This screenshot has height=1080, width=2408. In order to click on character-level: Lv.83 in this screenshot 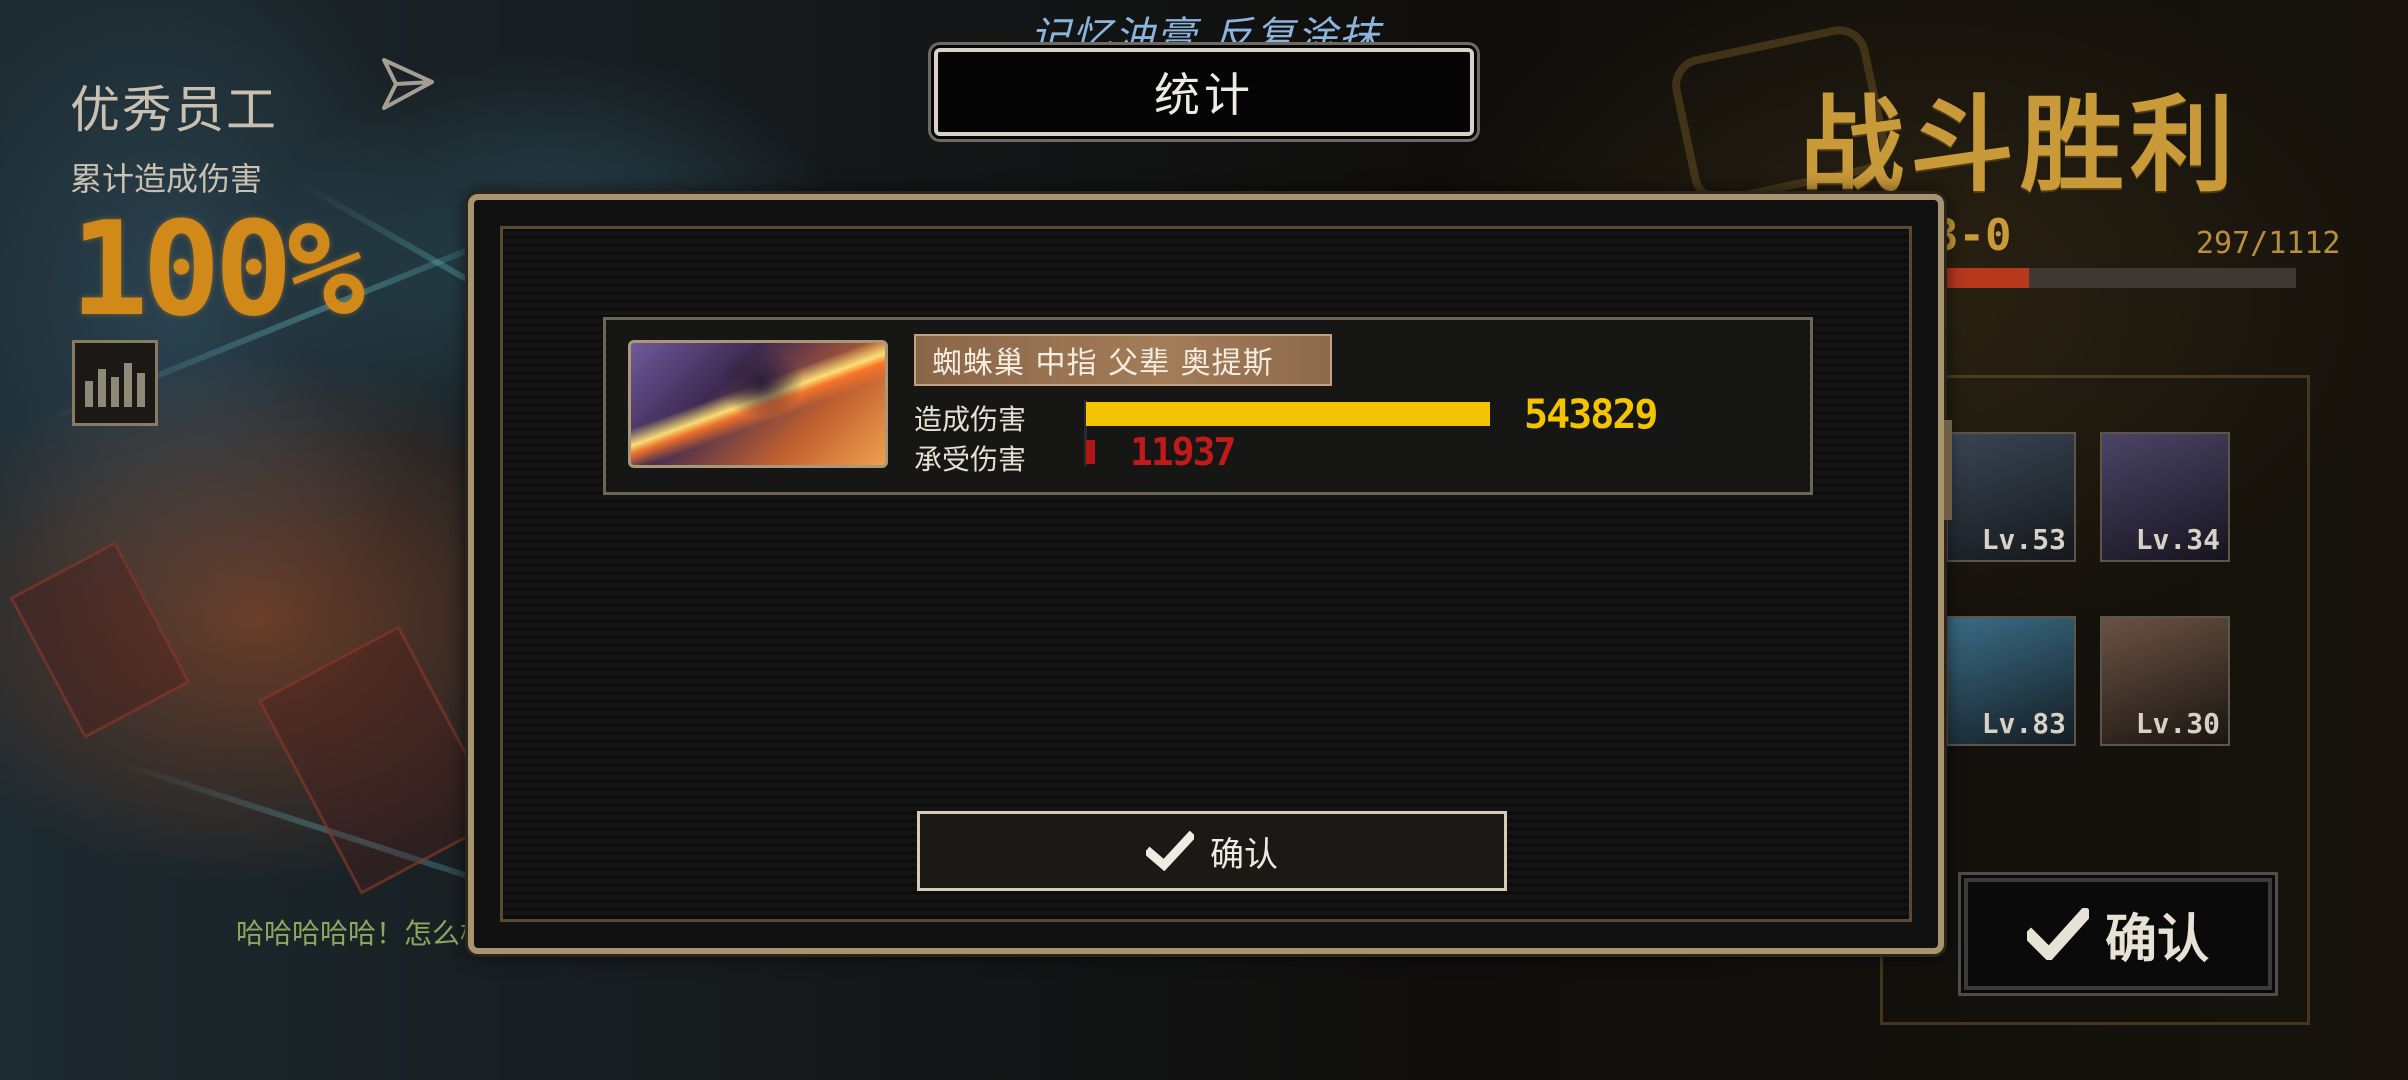, I will do `click(2023, 723)`.